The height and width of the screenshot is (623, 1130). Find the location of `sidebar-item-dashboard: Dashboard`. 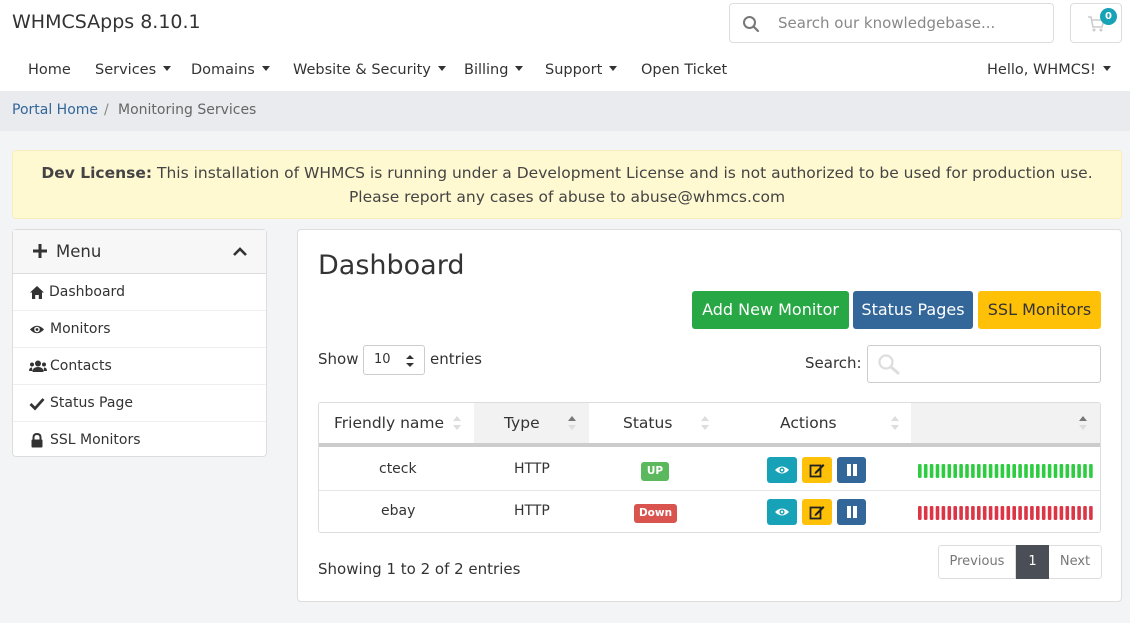

sidebar-item-dashboard: Dashboard is located at coordinates (139, 292).